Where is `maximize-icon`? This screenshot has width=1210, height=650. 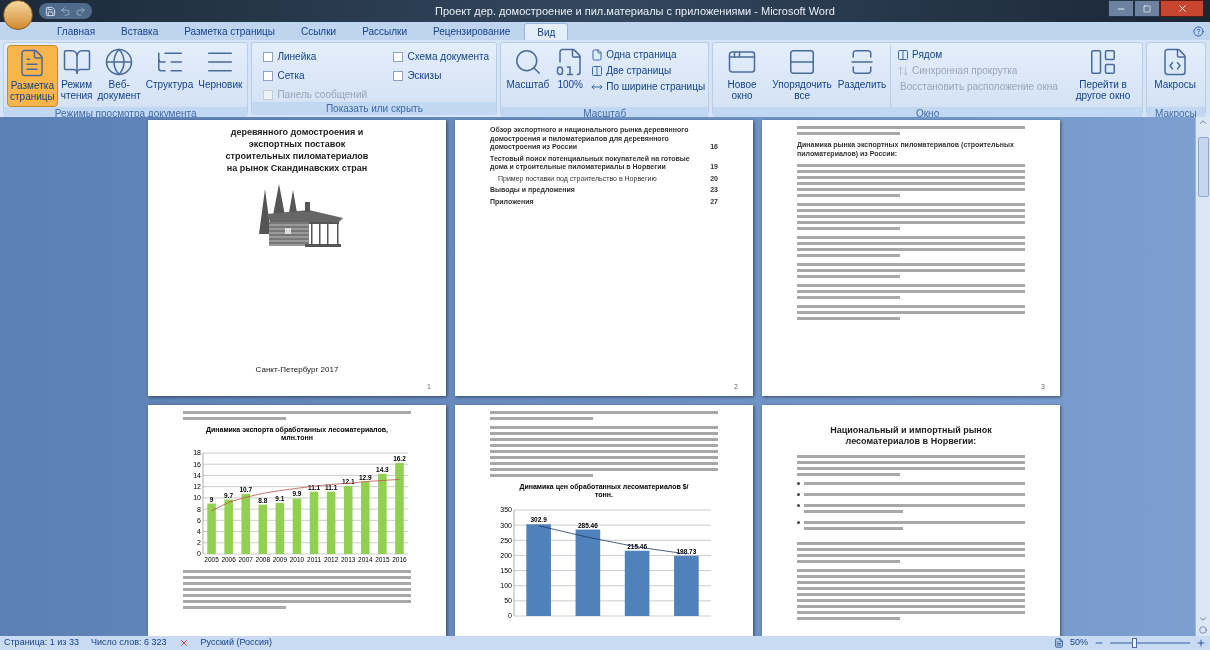 maximize-icon is located at coordinates (1147, 8).